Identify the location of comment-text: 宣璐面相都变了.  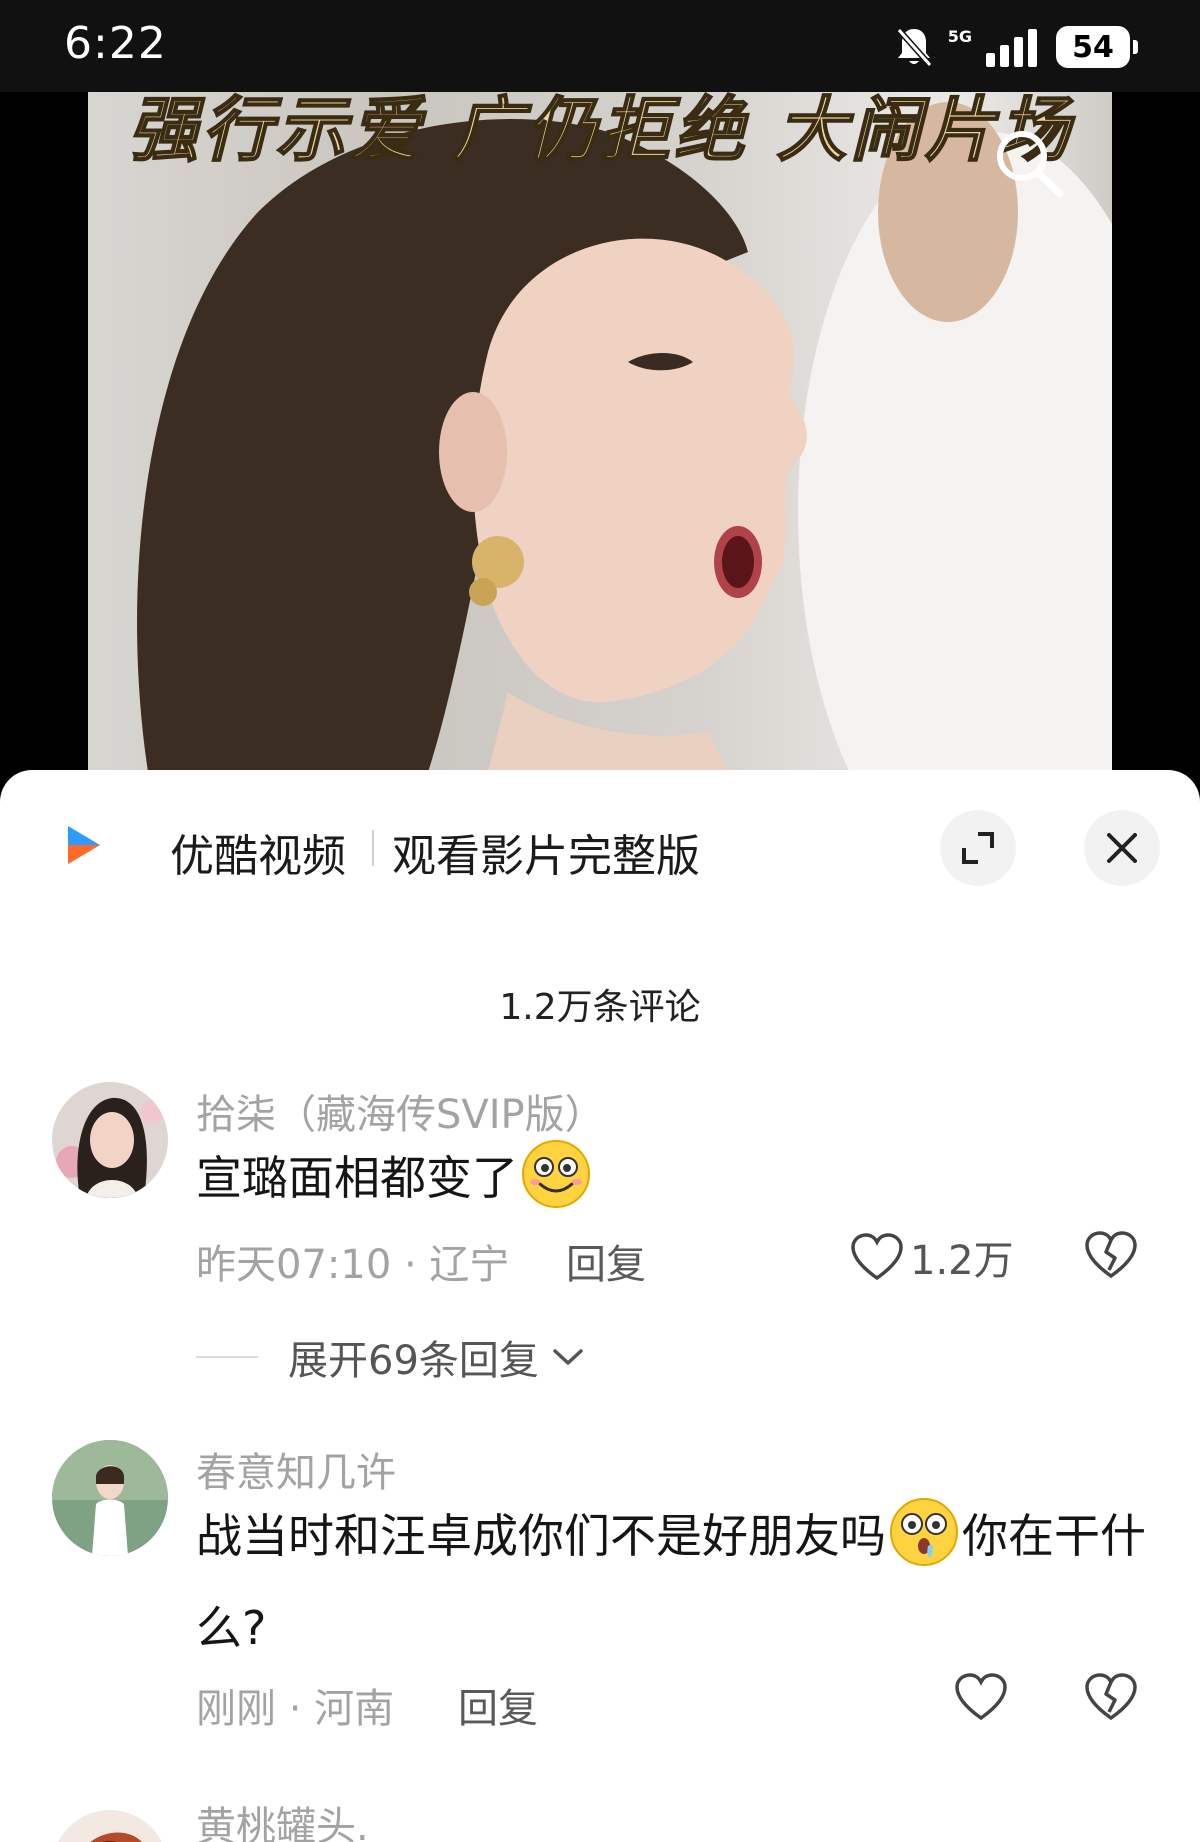
(676, 1178).